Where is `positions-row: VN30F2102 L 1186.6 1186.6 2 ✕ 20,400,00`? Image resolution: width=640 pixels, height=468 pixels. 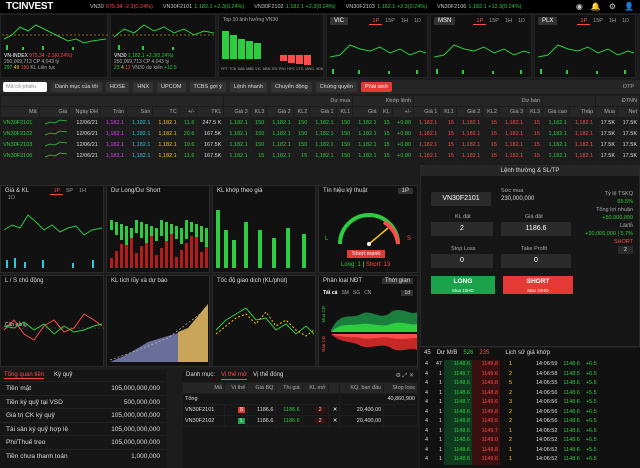 positions-row: VN30F2102 L 1186.6 1186.6 2 ✕ 20,400,00 is located at coordinates (300, 421).